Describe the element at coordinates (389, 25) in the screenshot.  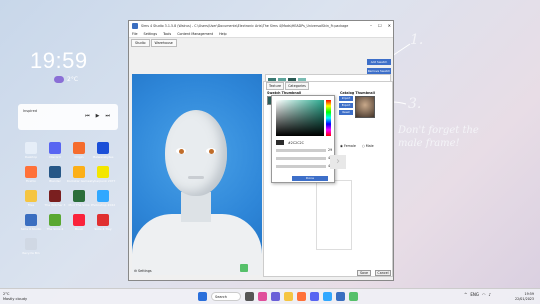
I see `close-icon: ✕` at that location.